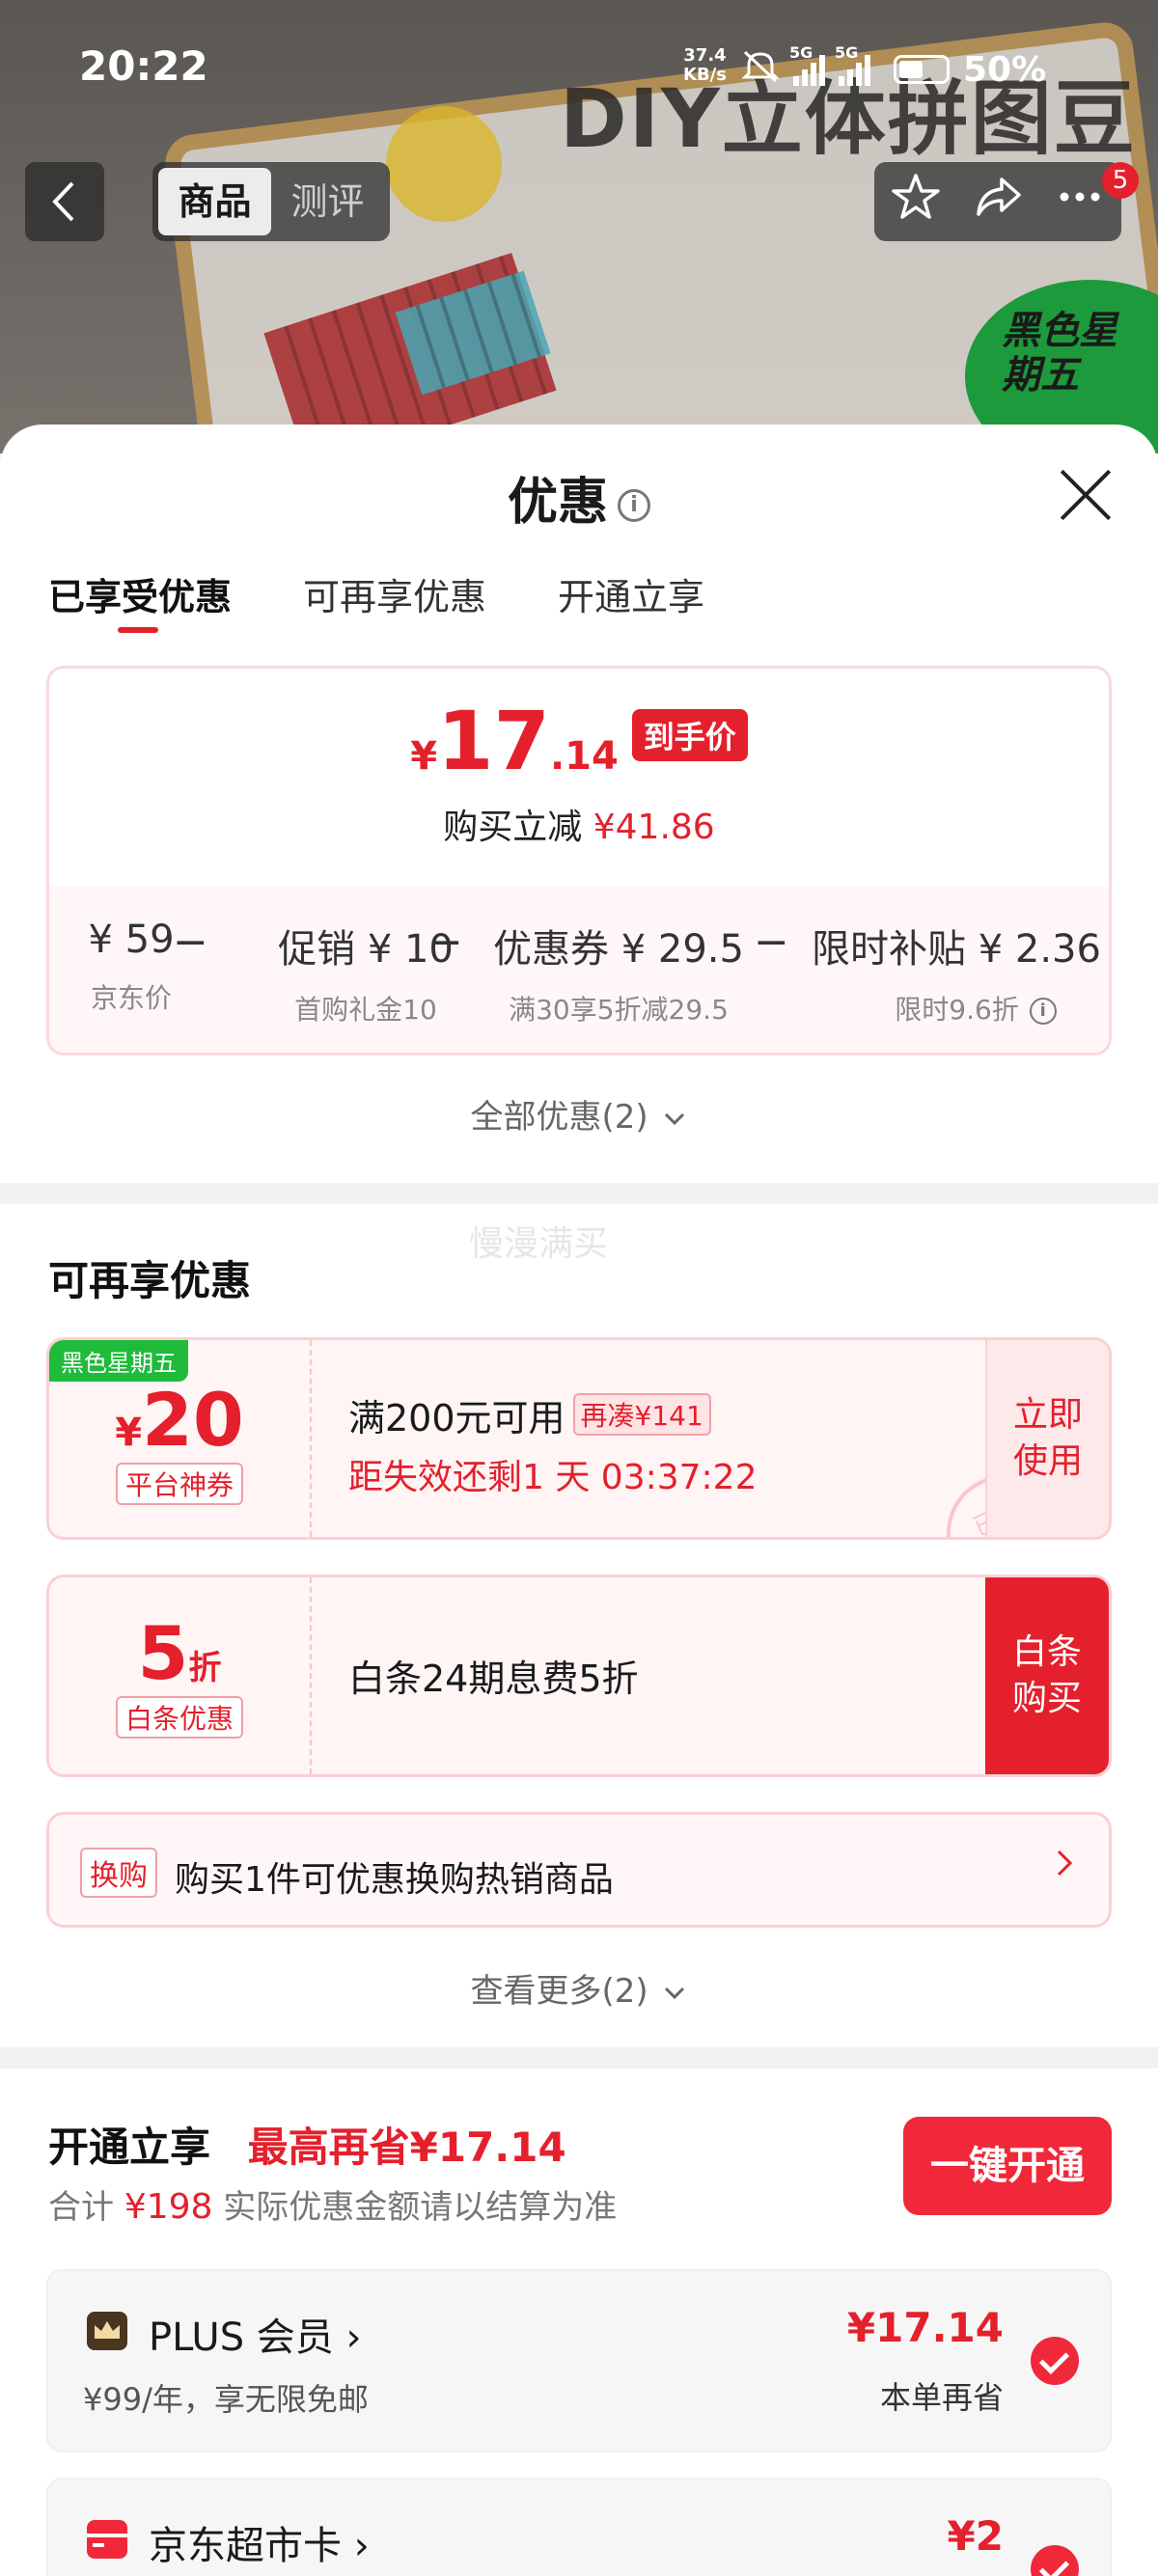 Image resolution: width=1158 pixels, height=2576 pixels. I want to click on reduce-amount: ¥41.86, so click(654, 827).